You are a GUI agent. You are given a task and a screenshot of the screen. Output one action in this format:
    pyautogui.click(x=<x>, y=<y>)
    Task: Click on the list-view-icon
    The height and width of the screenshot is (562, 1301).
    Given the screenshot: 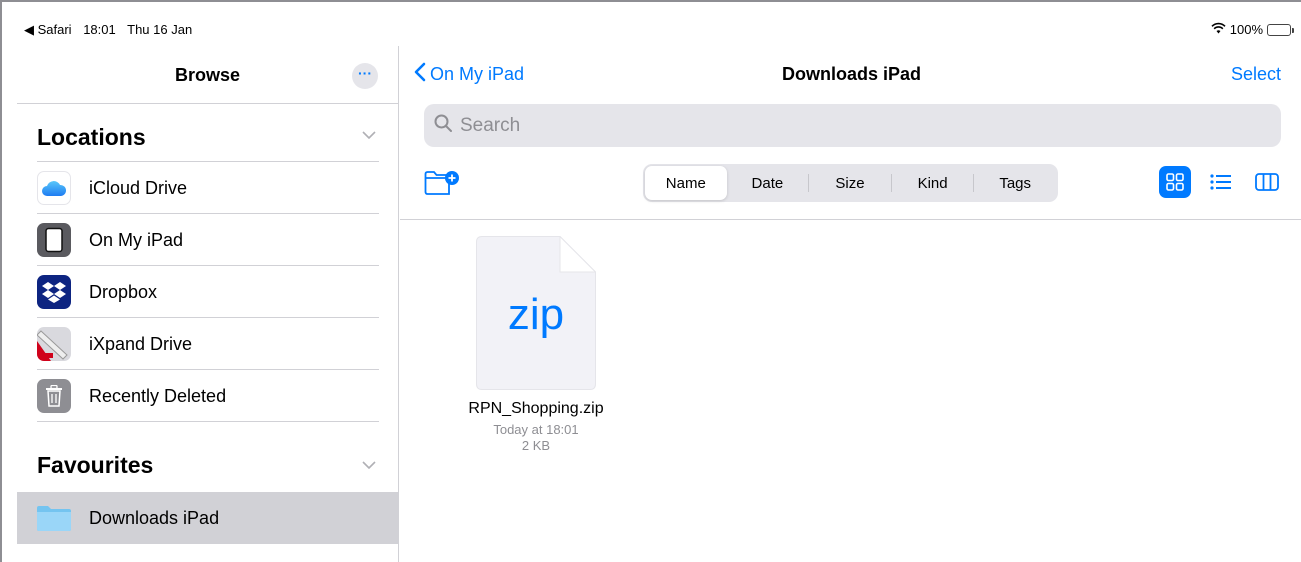 What is the action you would take?
    pyautogui.click(x=1221, y=182)
    